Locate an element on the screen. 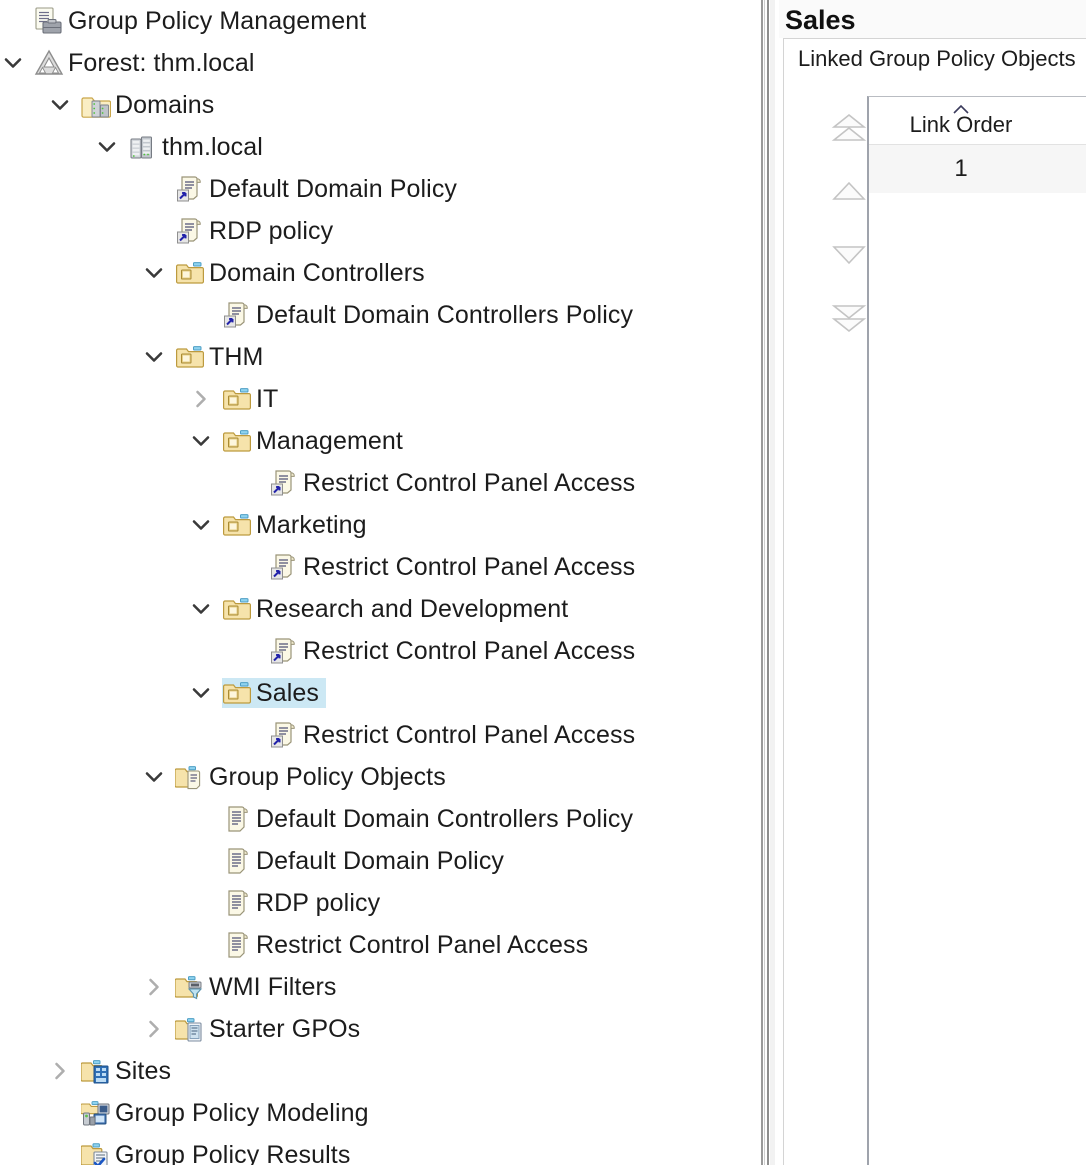  tree-item-group-policy-objects: Group Policy Objects is located at coordinates (379, 777).